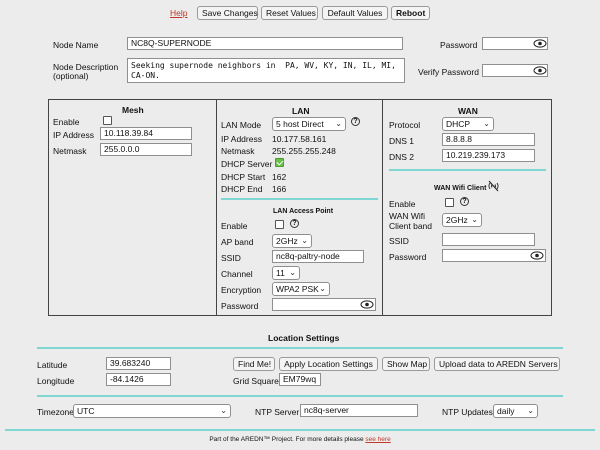  What do you see at coordinates (411, 226) in the screenshot?
I see `wan-client-band-label-line2: Client band` at bounding box center [411, 226].